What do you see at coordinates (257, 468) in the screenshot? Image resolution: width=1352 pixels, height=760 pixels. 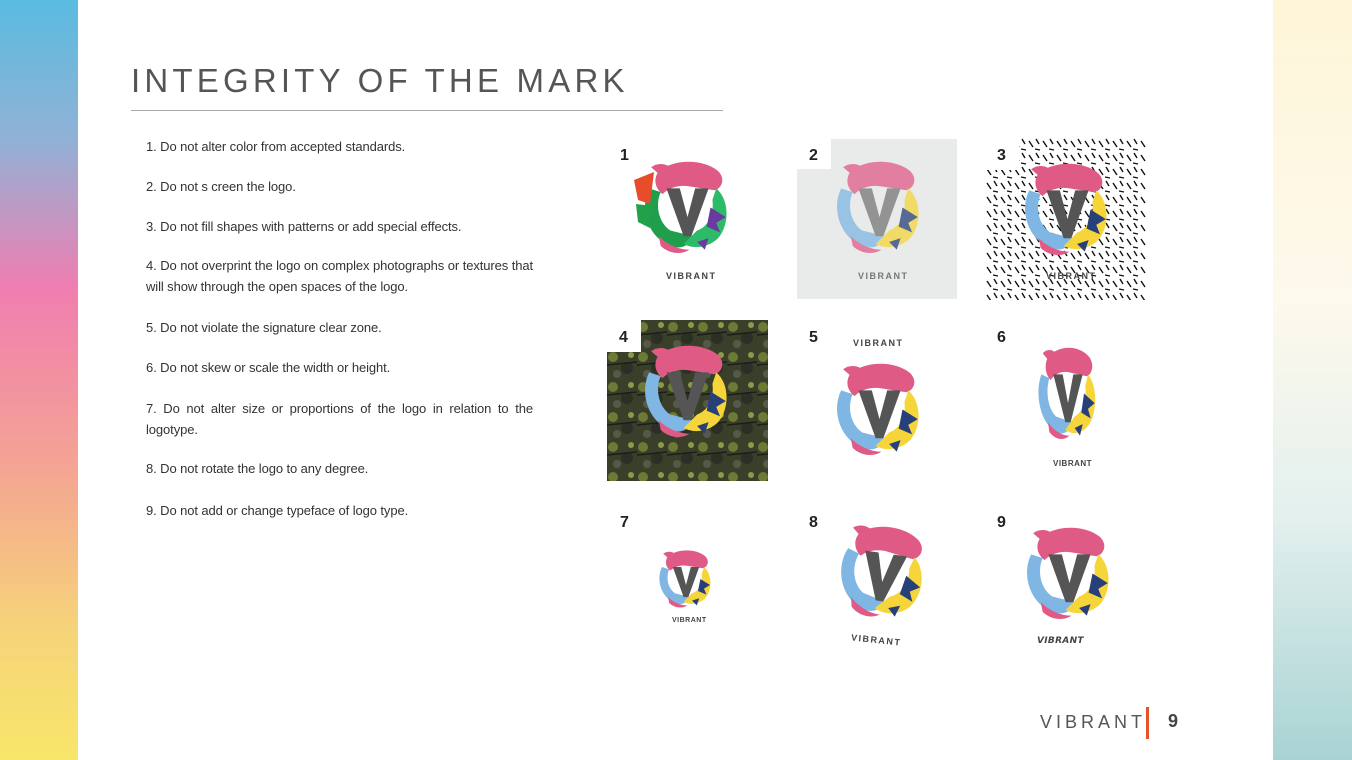 I see `rule-item: 8. Do not rotate the logo to any degree.` at bounding box center [257, 468].